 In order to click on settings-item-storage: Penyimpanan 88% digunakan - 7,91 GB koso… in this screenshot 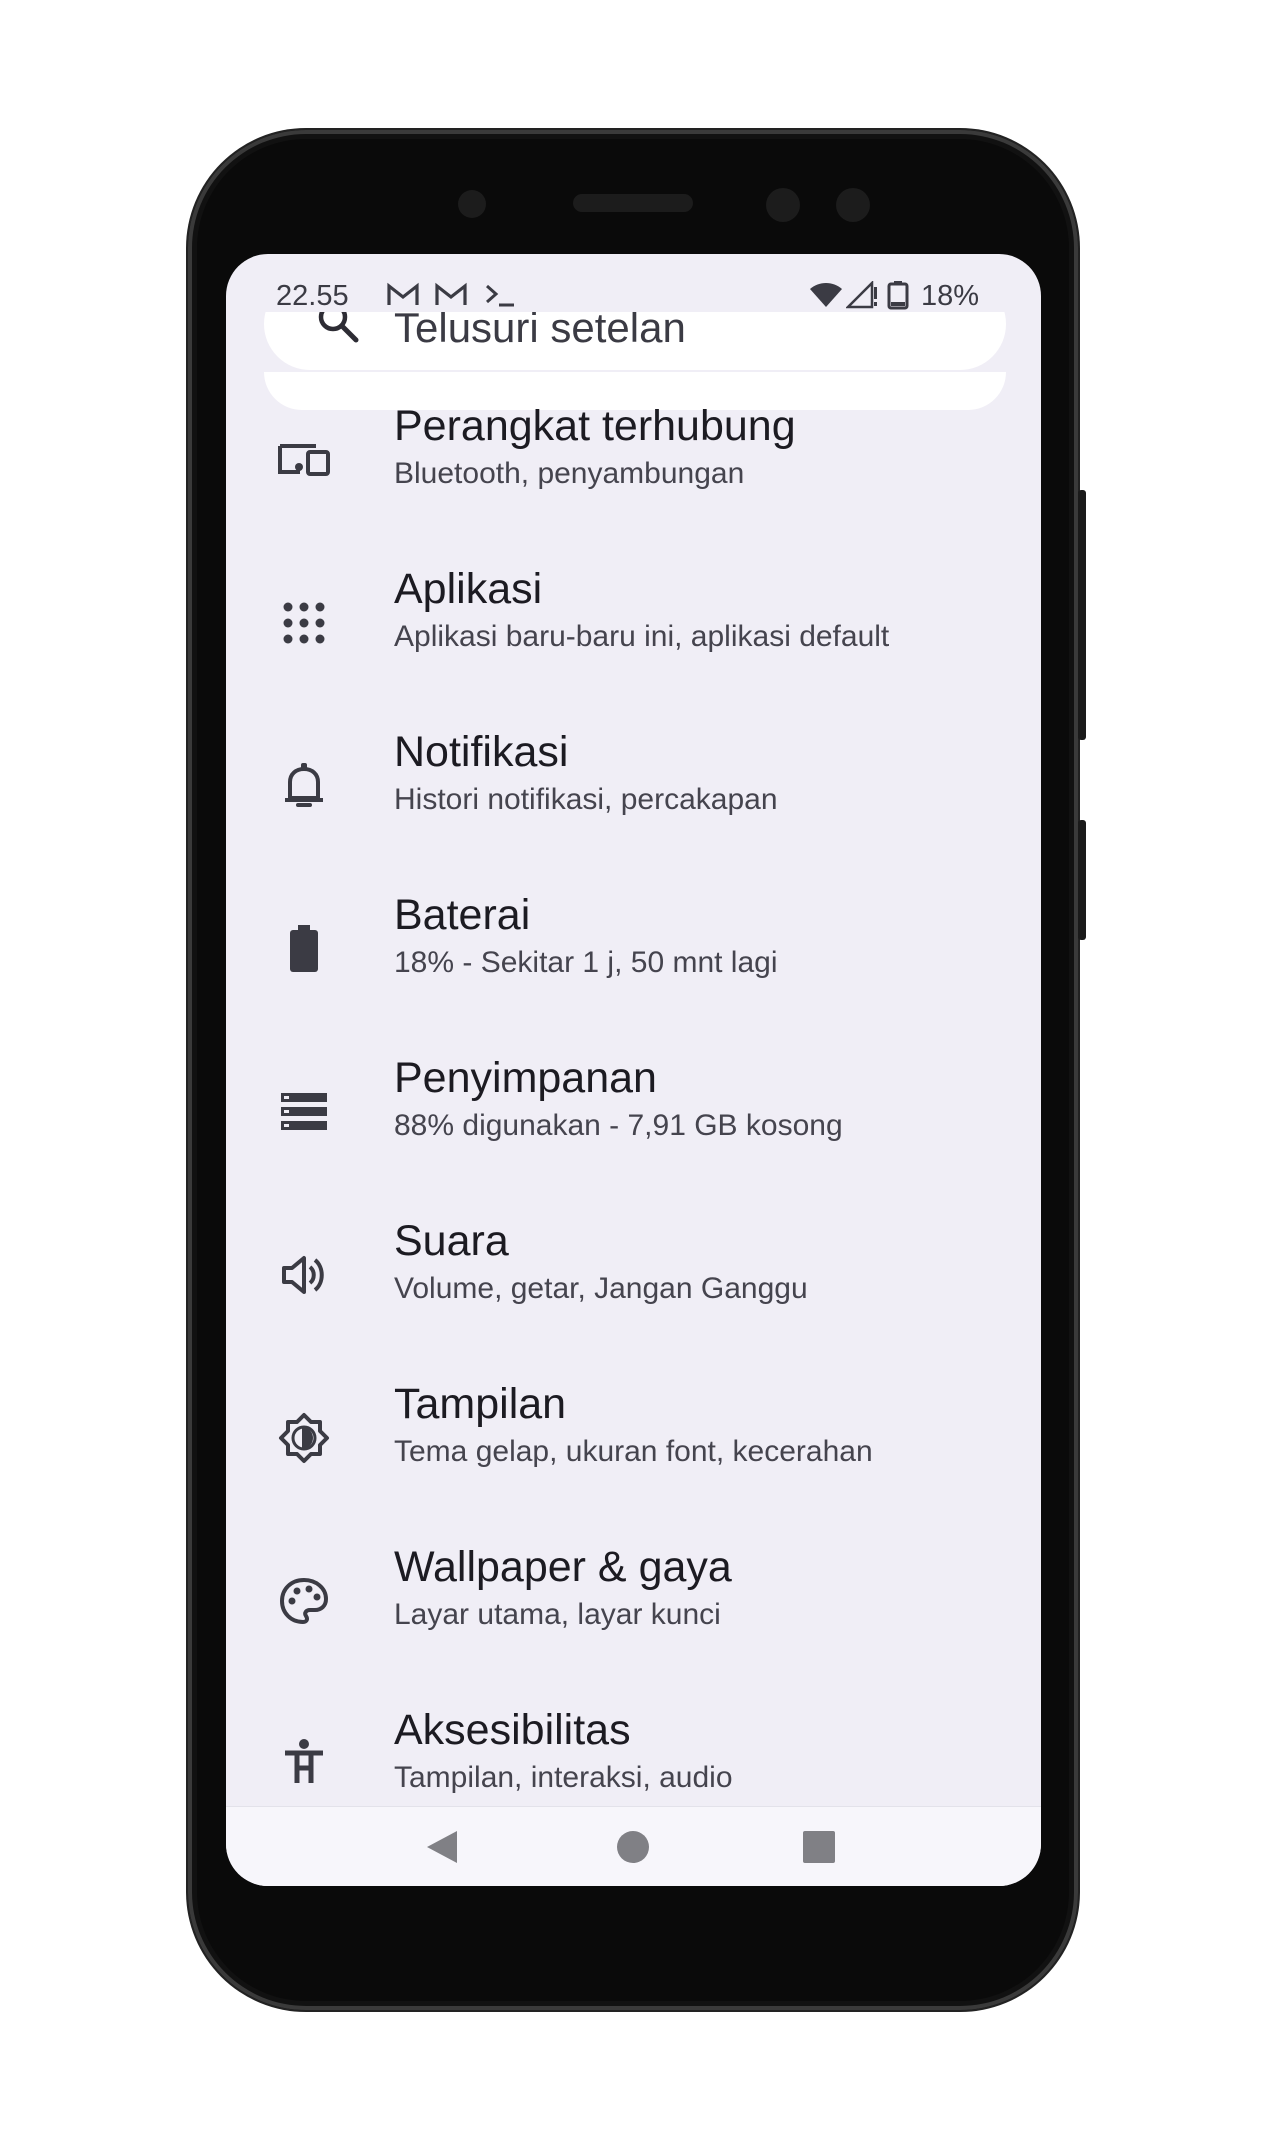, I will do `click(633, 1135)`.